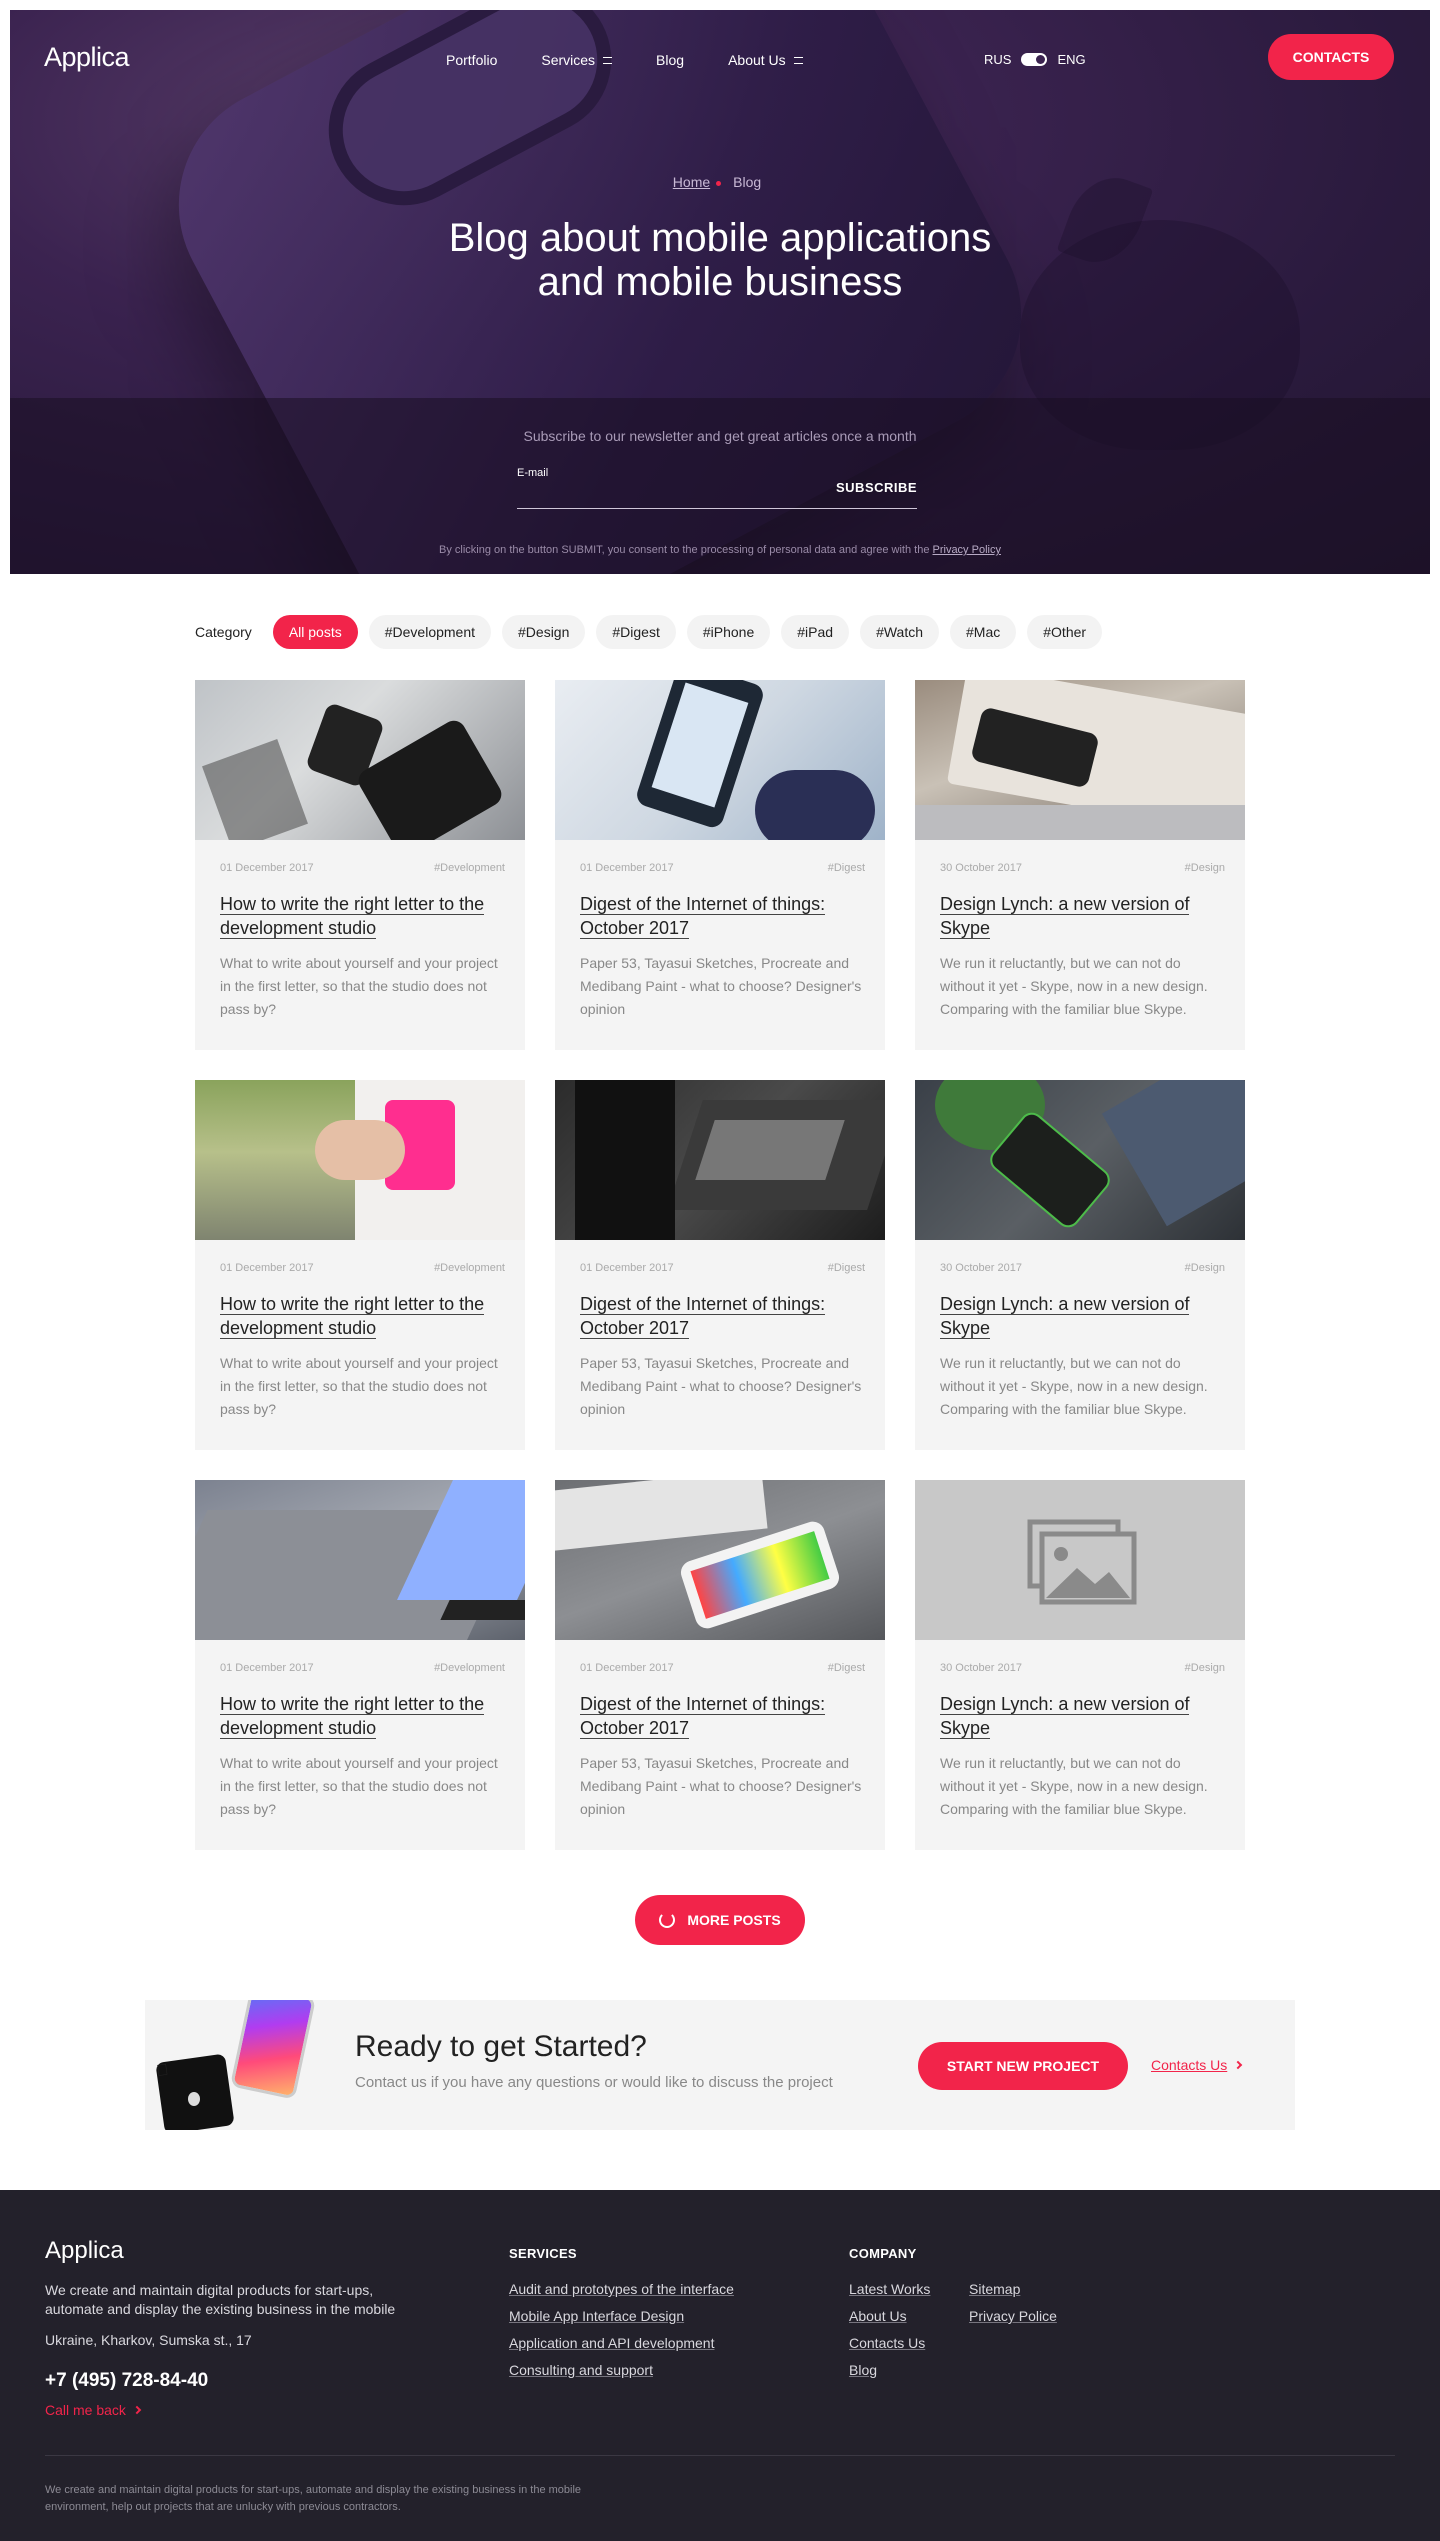  What do you see at coordinates (720, 238) in the screenshot?
I see `page-title-line1: Blog about mobile applications` at bounding box center [720, 238].